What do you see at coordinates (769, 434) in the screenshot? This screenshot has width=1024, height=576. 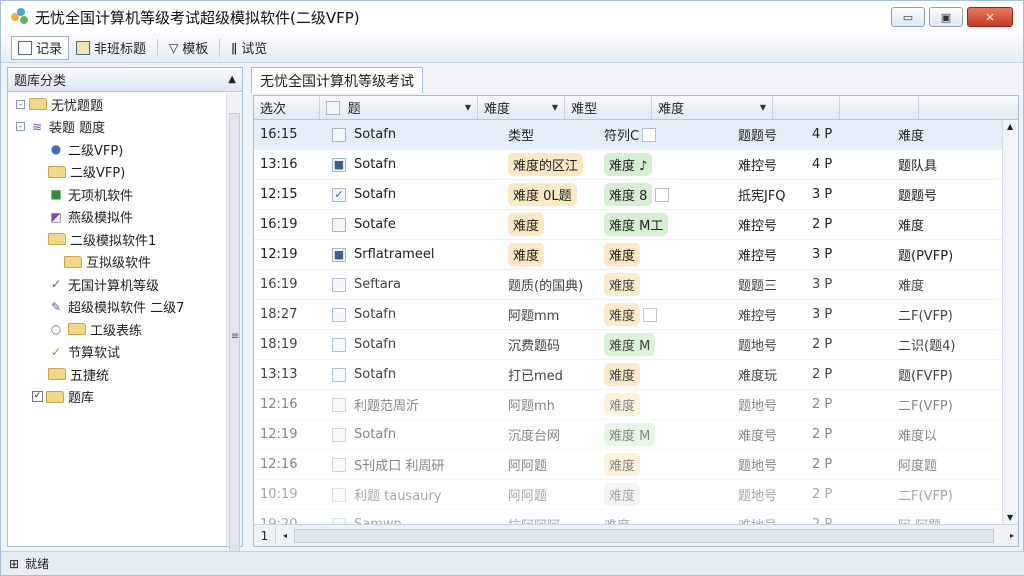 I see `table-cell: 难度号` at bounding box center [769, 434].